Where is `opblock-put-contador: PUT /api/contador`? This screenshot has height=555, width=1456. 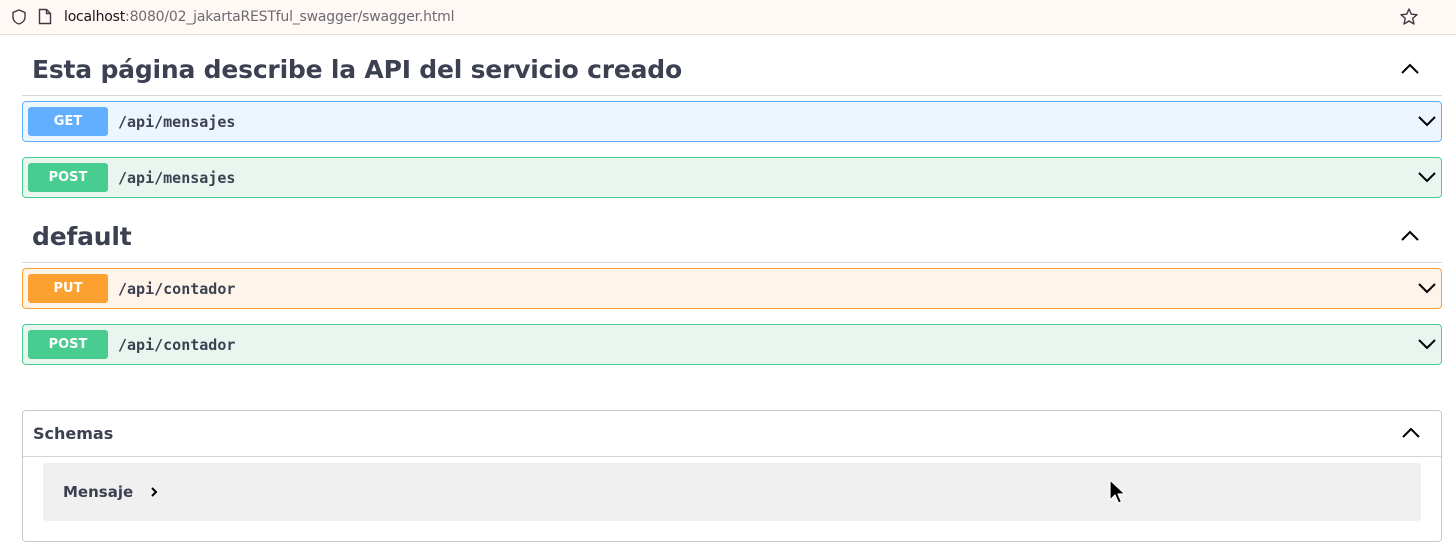
opblock-put-contador: PUT /api/contador is located at coordinates (732, 288).